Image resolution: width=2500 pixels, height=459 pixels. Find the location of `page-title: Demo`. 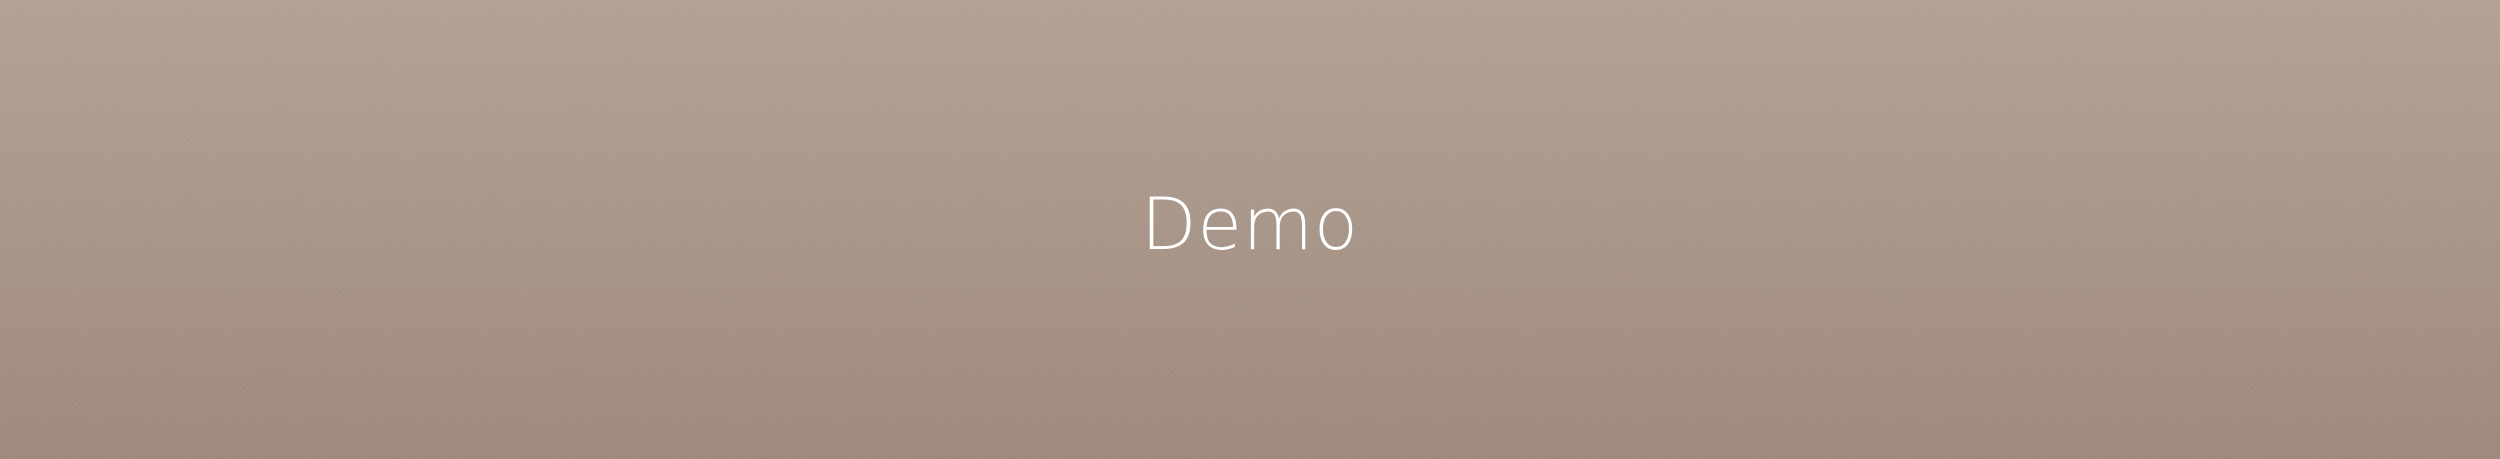

page-title: Demo is located at coordinates (1250, 224).